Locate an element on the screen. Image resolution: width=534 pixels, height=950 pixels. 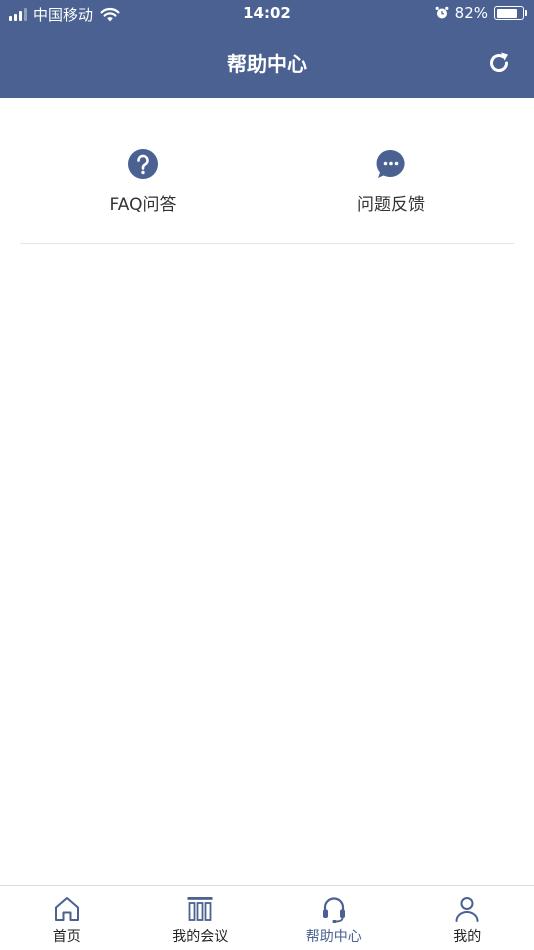
tab-mine-label: 我的 is located at coordinates (467, 937).